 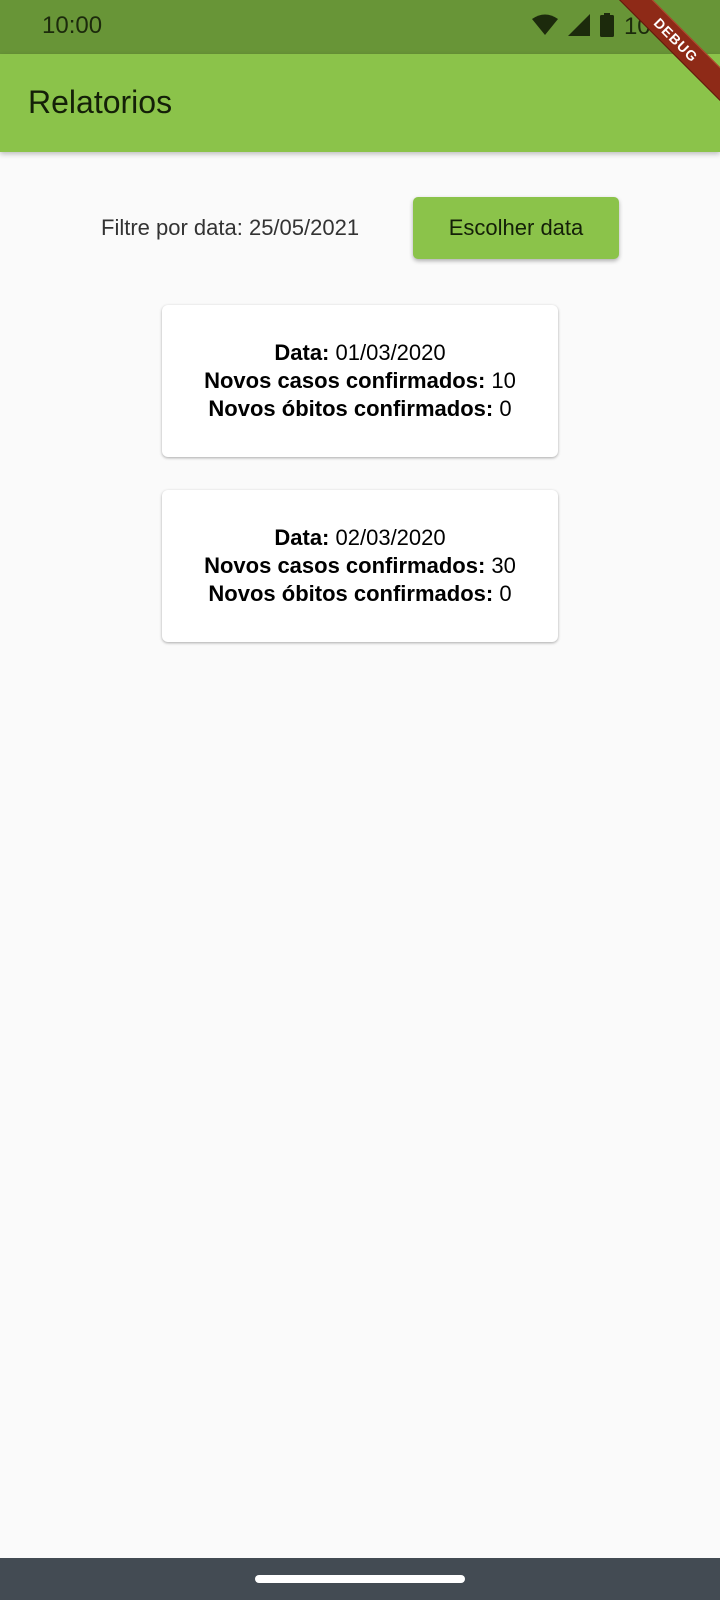 What do you see at coordinates (643, 26) in the screenshot?
I see `battery-level: 100` at bounding box center [643, 26].